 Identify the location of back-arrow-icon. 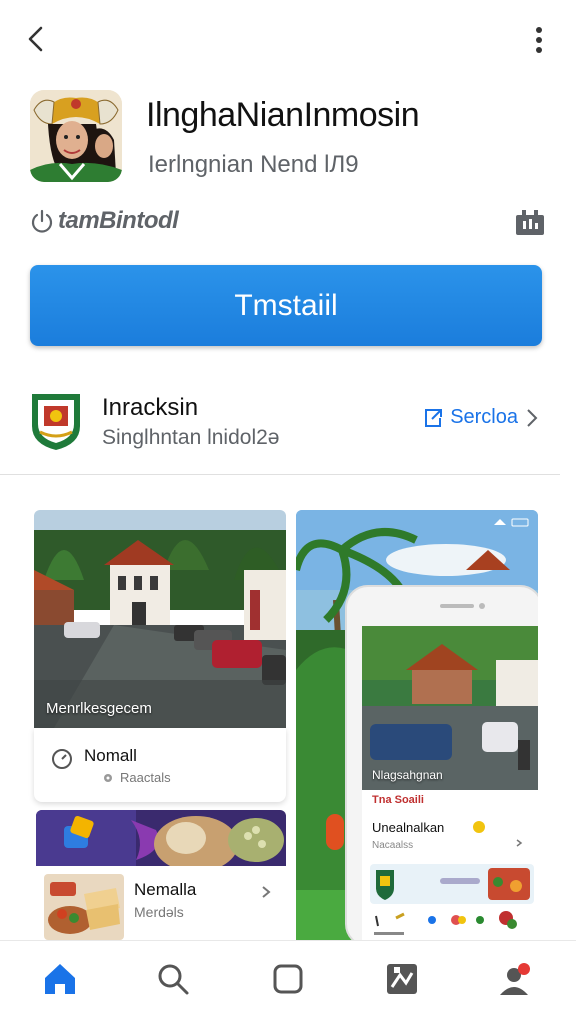
(37, 39).